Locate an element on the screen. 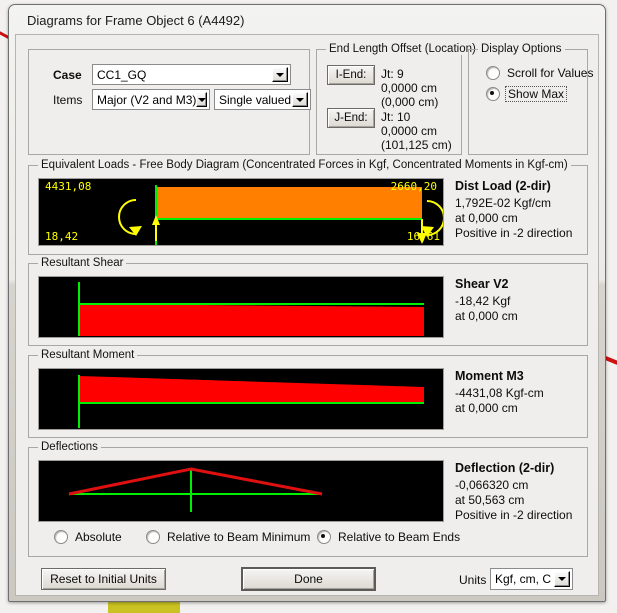 The width and height of the screenshot is (617, 613). resultant-moment-info: Moment M3 -4431,08 Kgf-cm at 0,000 cm is located at coordinates (499, 392).